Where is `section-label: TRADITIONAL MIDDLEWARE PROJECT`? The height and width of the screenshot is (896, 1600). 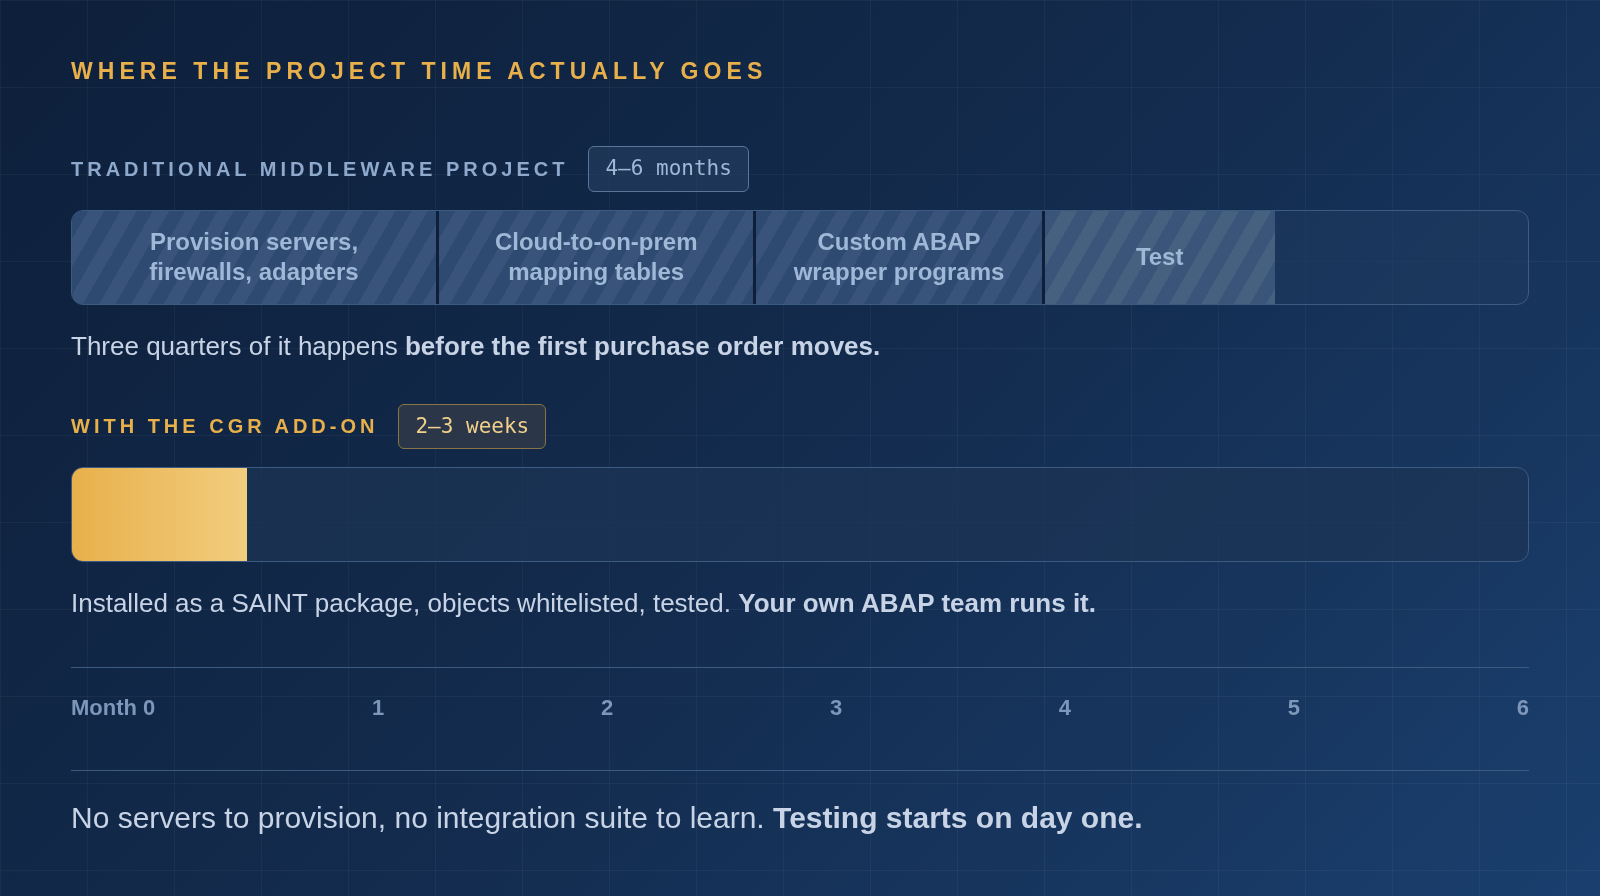 section-label: TRADITIONAL MIDDLEWARE PROJECT is located at coordinates (320, 169).